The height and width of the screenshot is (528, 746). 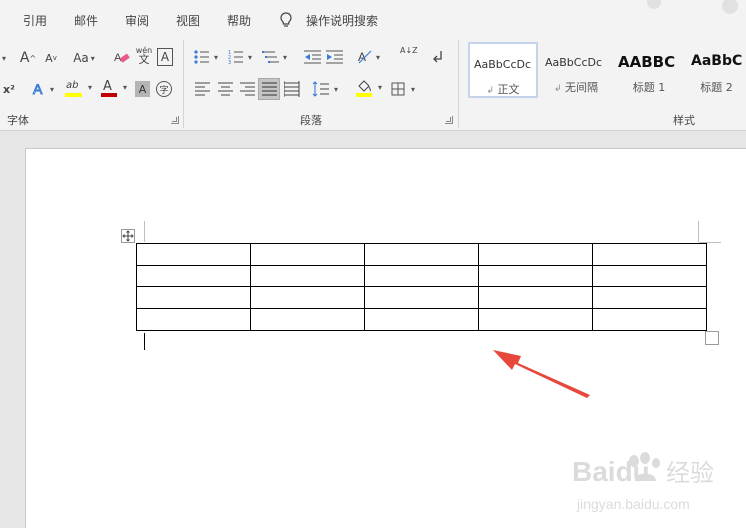 I want to click on paragraph-dialog-launcher, so click(x=449, y=120).